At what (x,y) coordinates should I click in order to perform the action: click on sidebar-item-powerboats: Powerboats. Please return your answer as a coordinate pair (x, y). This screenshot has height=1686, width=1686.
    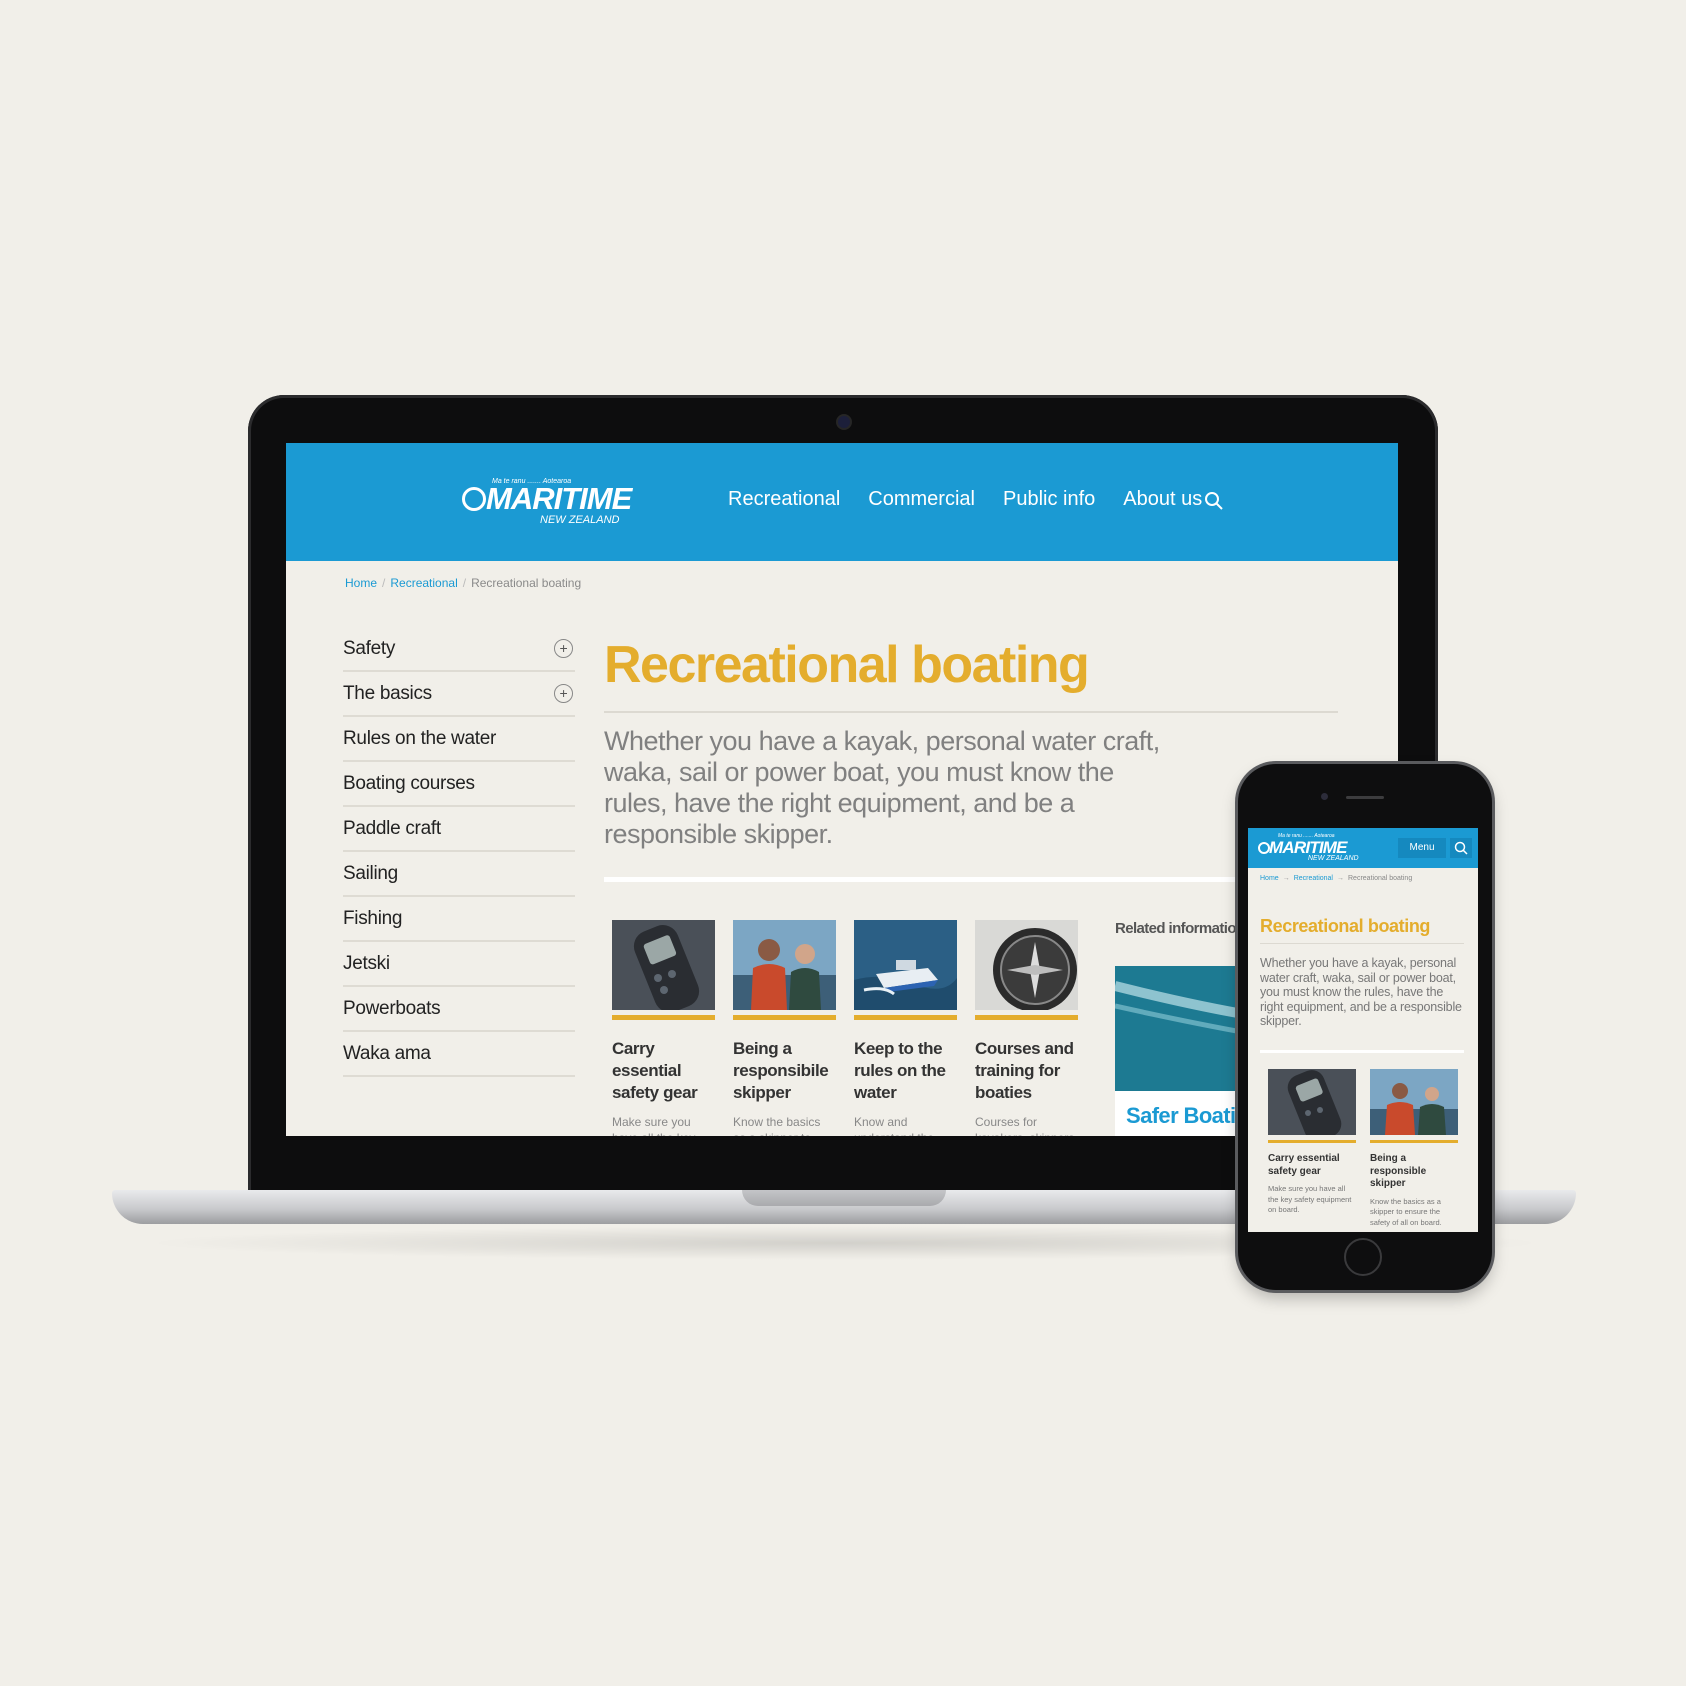
    Looking at the image, I should click on (459, 1009).